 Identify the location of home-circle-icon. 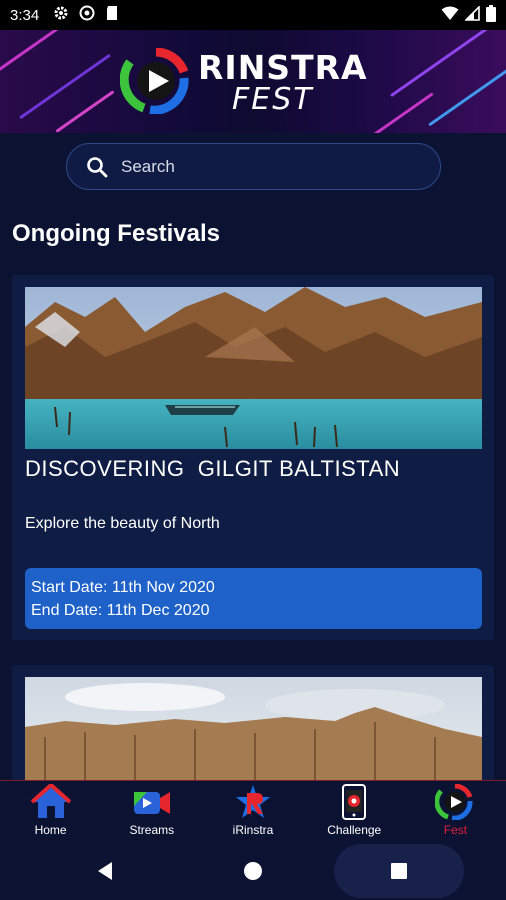
(253, 871).